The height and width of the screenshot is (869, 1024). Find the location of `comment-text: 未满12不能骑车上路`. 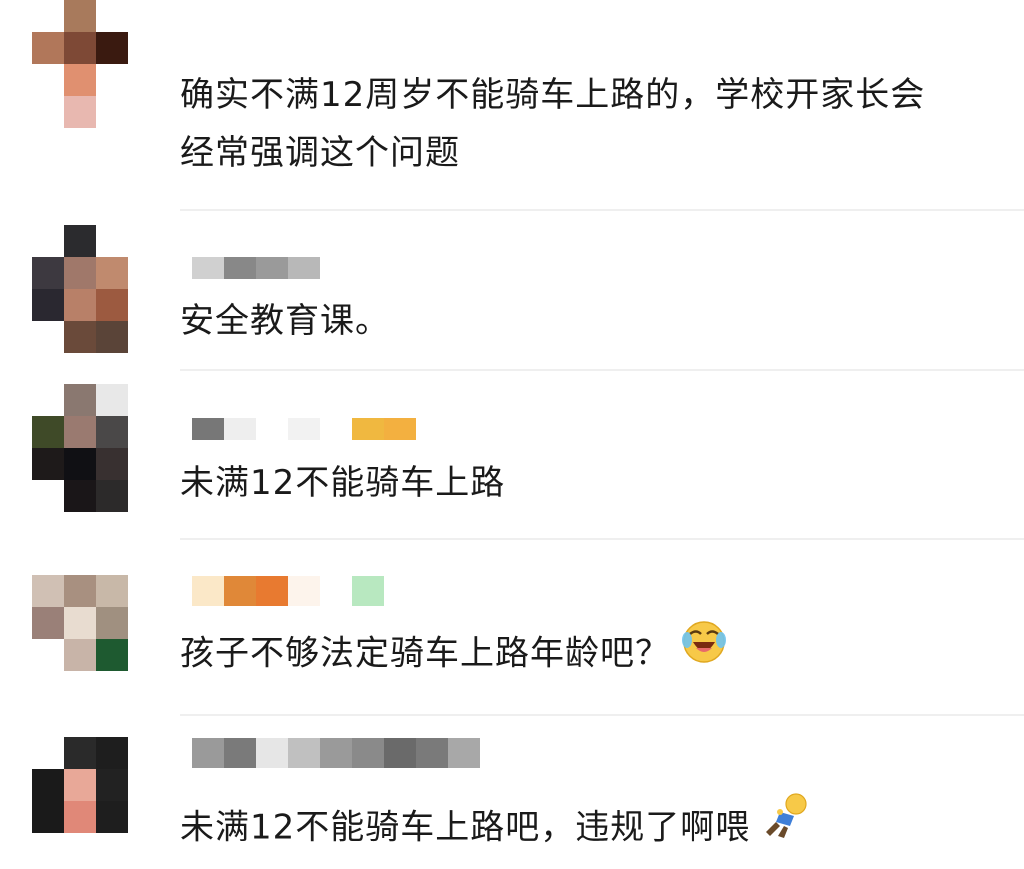

comment-text: 未满12不能骑车上路 is located at coordinates (343, 483).